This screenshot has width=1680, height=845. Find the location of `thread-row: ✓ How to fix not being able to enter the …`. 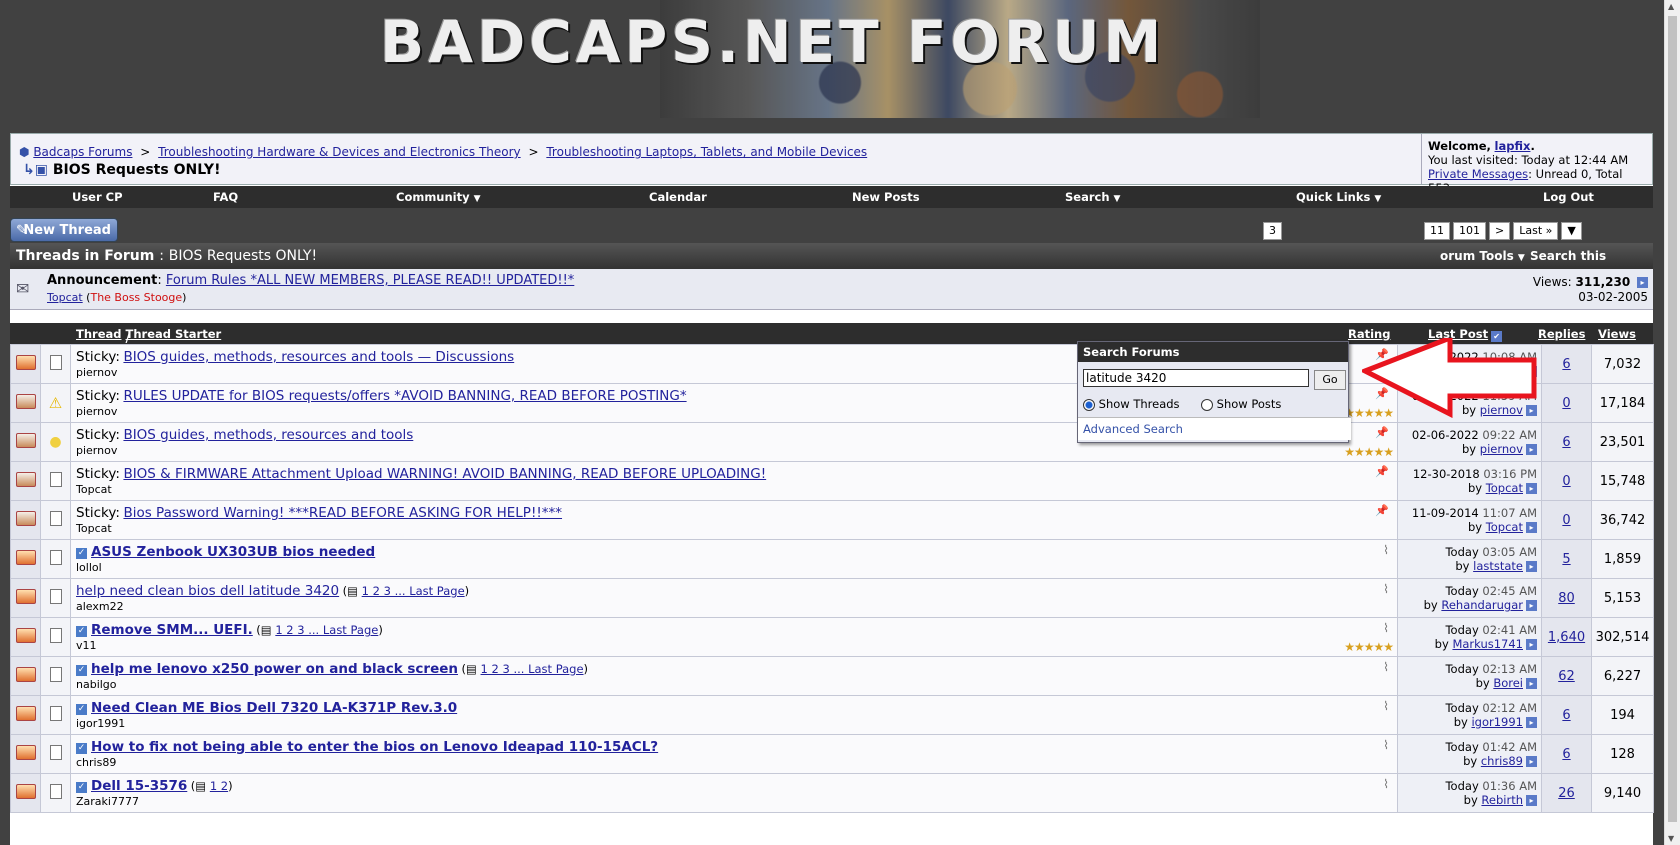

thread-row: ✓ How to fix not being able to enter the … is located at coordinates (832, 754).